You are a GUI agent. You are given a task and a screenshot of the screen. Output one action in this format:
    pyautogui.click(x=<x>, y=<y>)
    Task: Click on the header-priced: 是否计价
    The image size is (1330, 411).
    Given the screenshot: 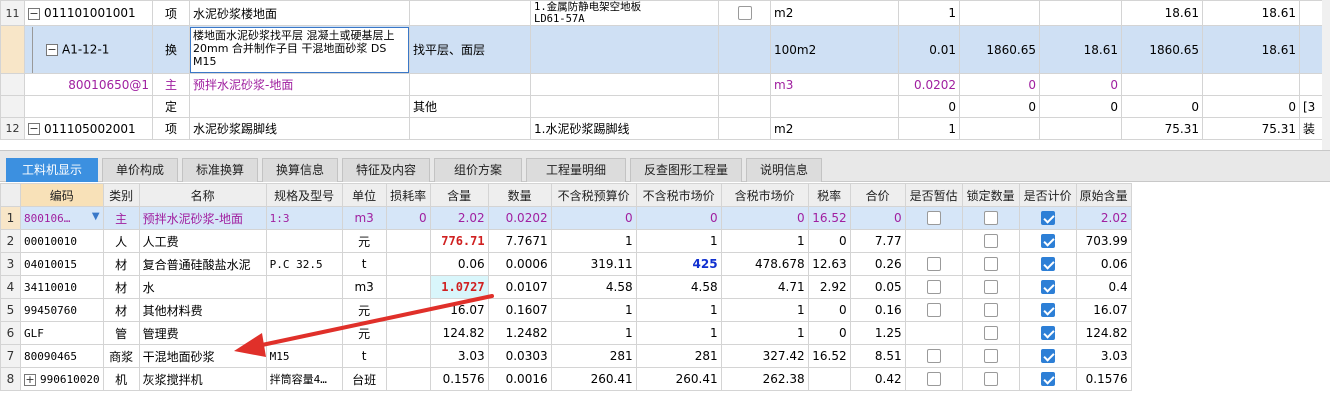 What is the action you would take?
    pyautogui.click(x=1047, y=195)
    